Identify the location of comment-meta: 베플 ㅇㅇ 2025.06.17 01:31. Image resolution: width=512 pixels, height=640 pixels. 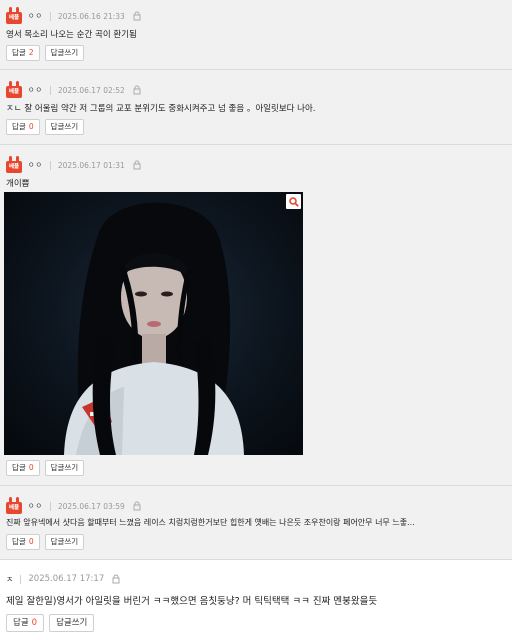
(73, 164).